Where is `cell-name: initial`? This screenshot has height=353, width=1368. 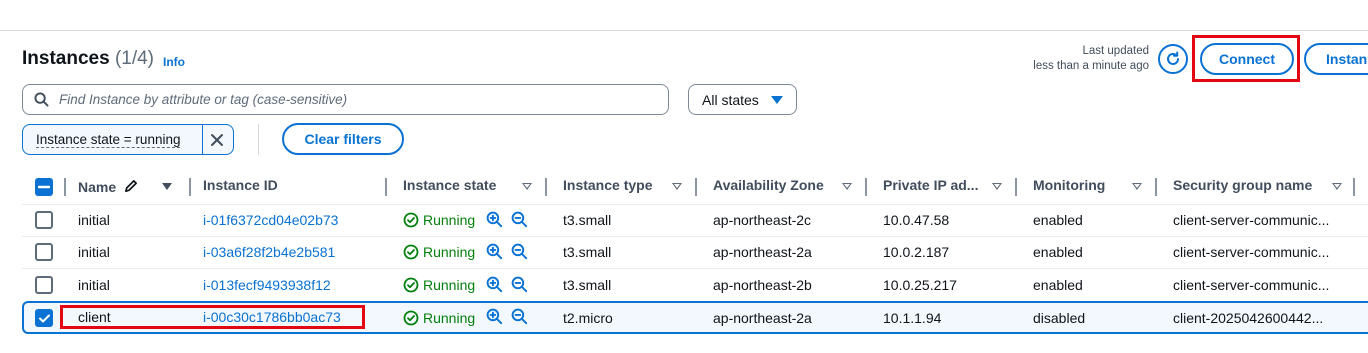 cell-name: initial is located at coordinates (94, 285).